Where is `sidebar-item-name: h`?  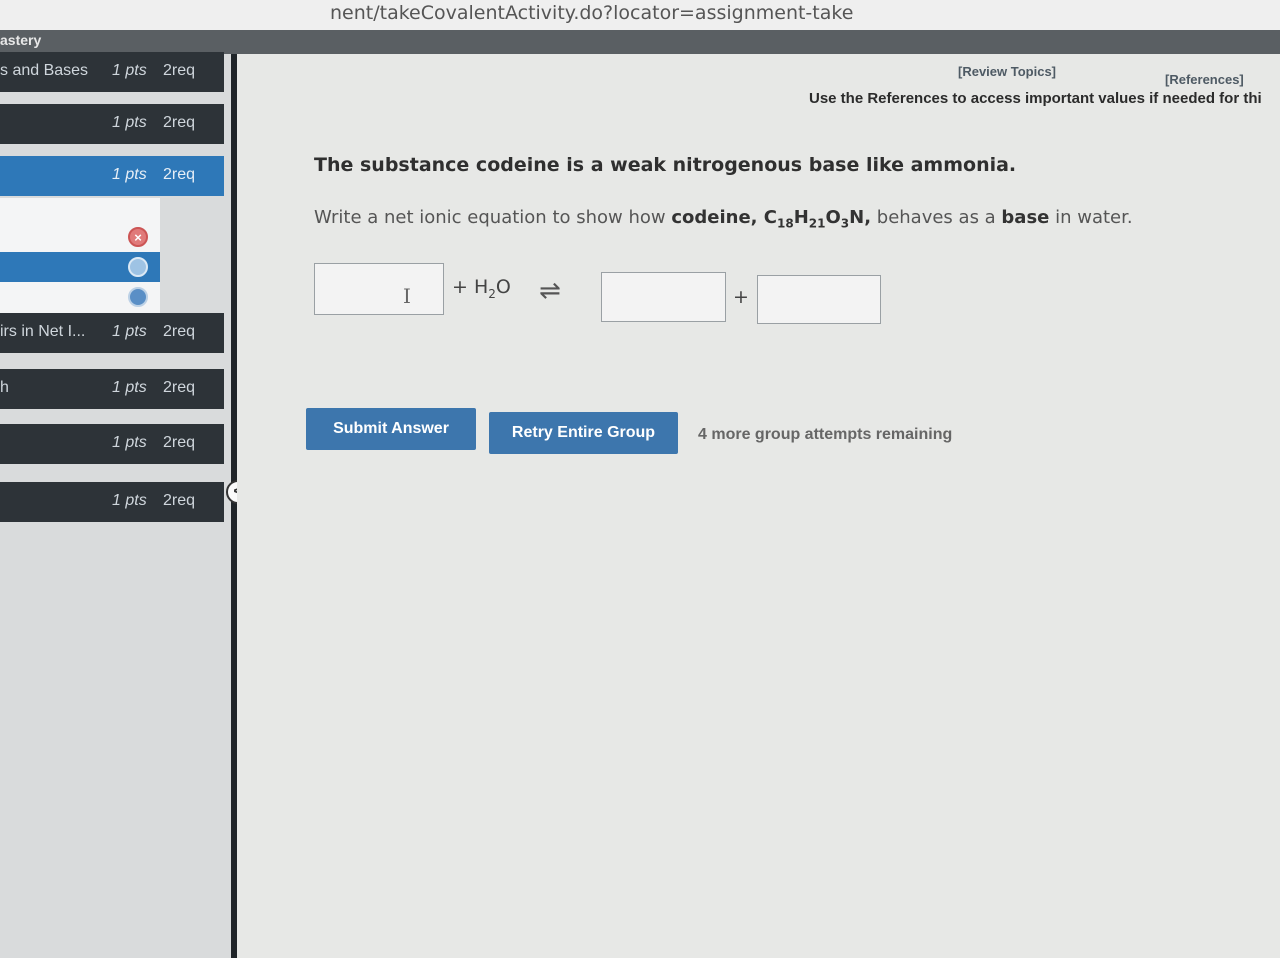
sidebar-item-name: h is located at coordinates (4, 387).